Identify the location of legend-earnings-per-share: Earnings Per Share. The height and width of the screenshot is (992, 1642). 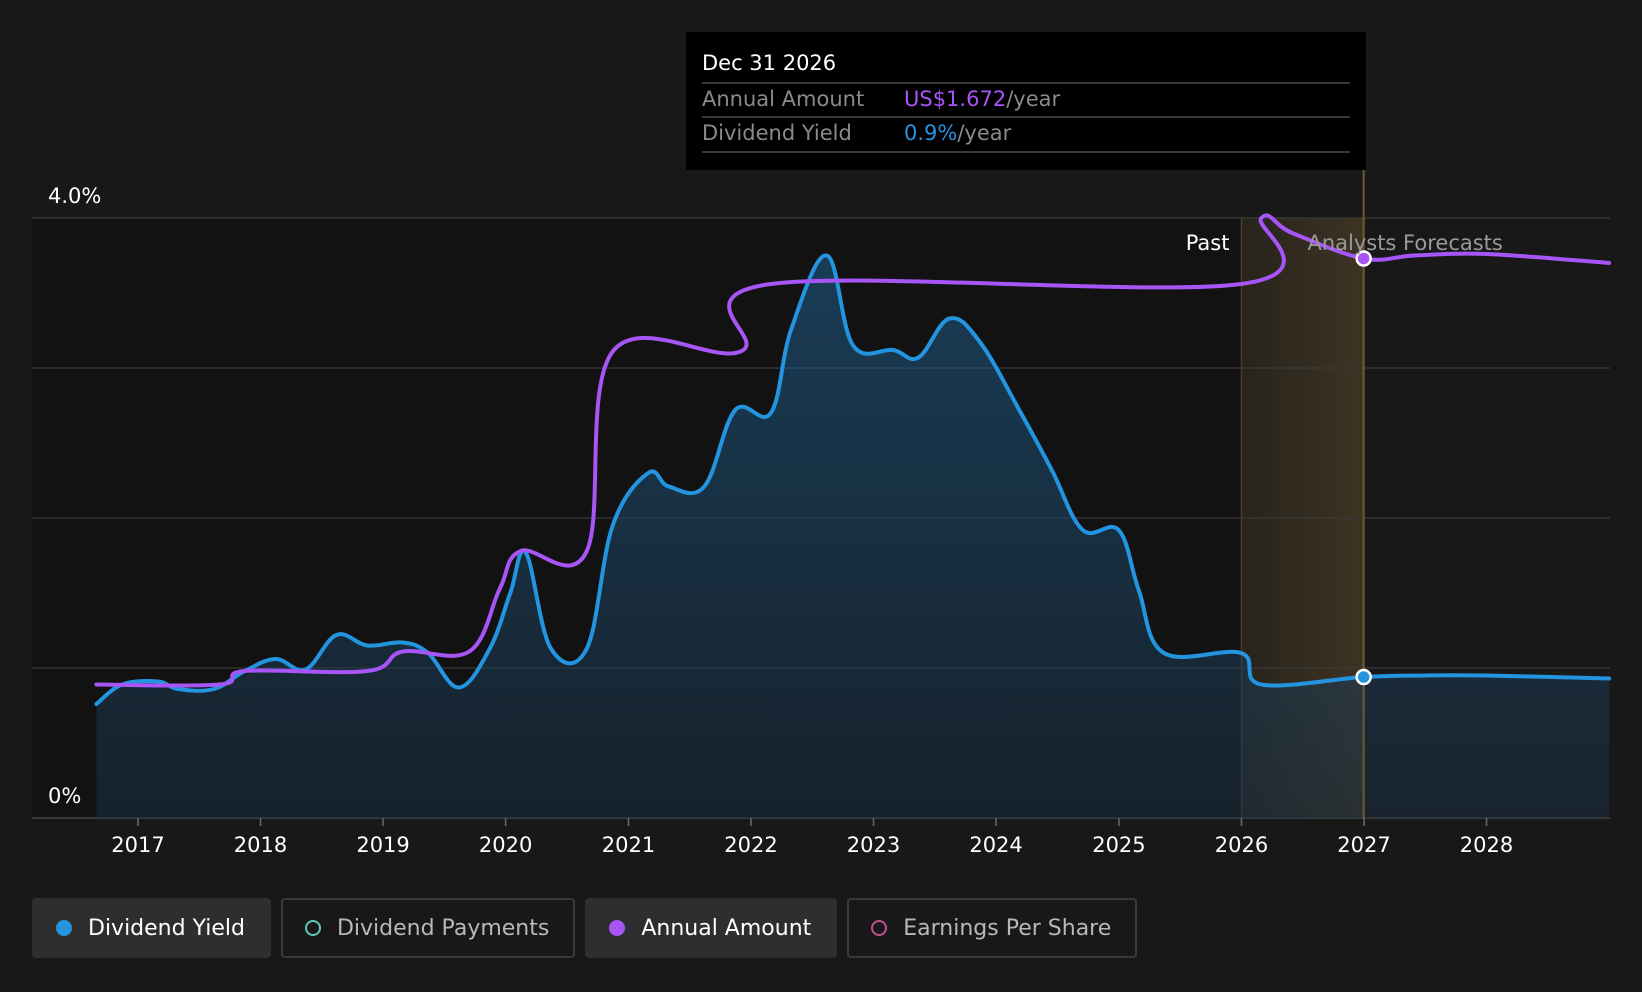
(992, 928).